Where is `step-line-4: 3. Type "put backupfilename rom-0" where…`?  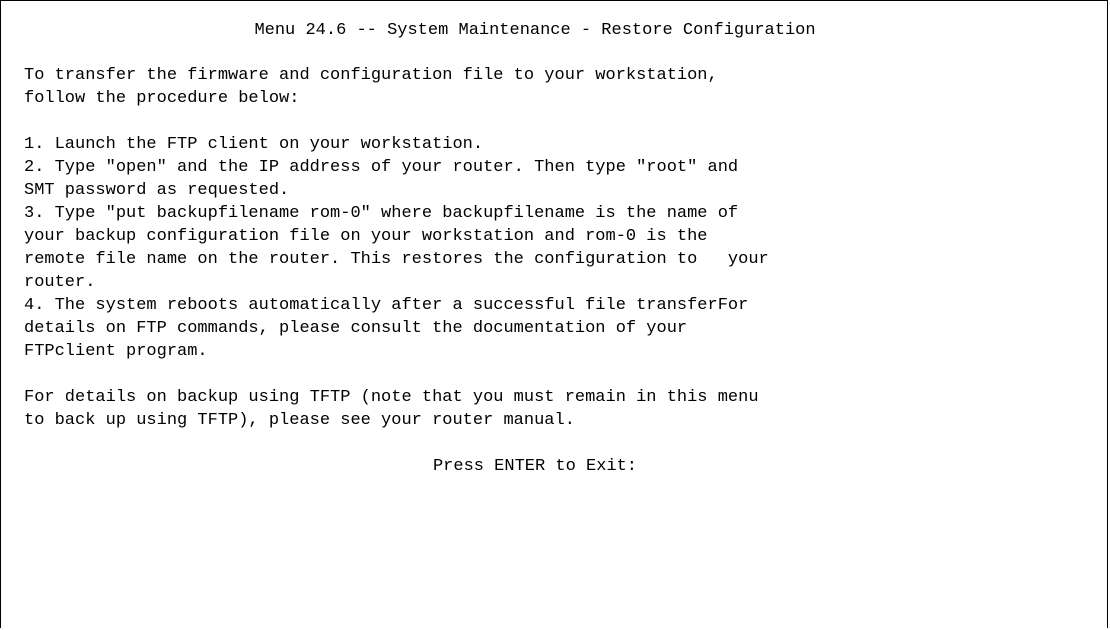 step-line-4: 3. Type "put backupfilename rom-0" where… is located at coordinates (381, 213).